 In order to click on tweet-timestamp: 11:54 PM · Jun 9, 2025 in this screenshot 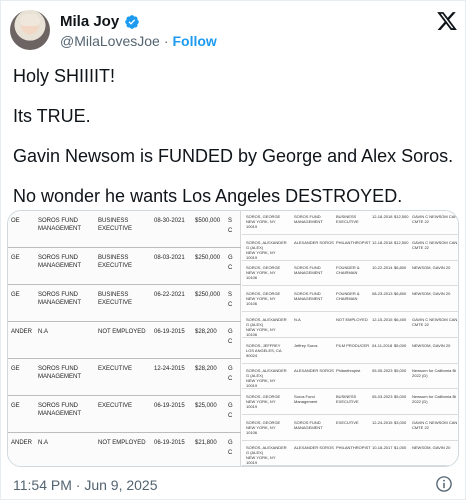, I will do `click(85, 485)`.